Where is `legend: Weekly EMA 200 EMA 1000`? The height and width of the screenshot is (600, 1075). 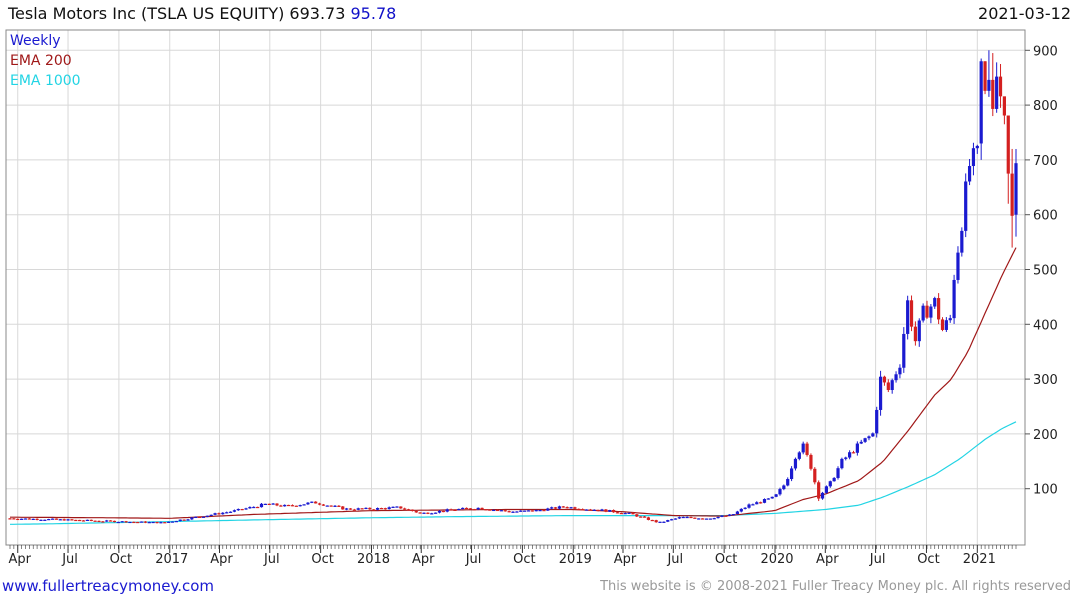
legend: Weekly EMA 200 EMA 1000 is located at coordinates (45, 61).